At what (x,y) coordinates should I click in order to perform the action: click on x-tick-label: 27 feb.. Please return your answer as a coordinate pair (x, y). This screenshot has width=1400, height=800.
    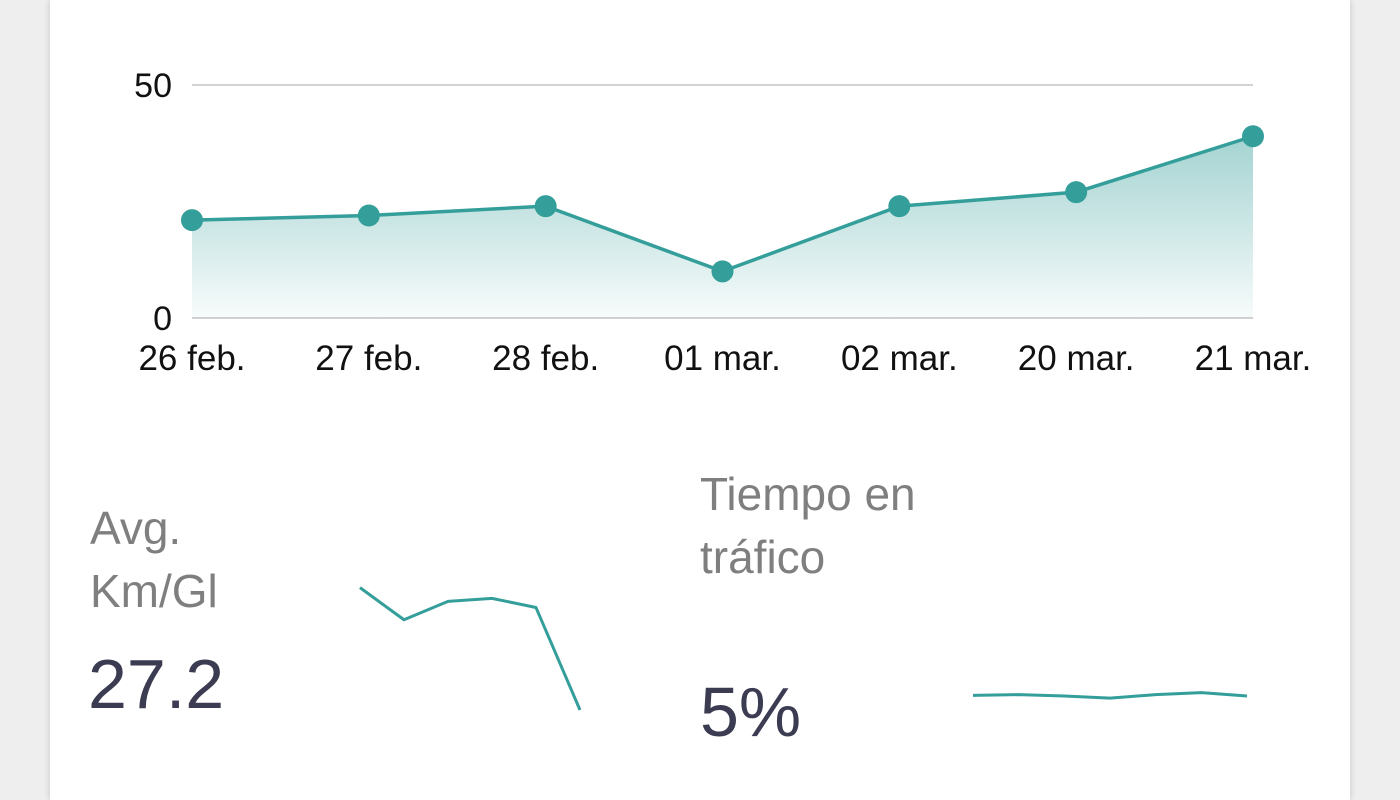
    Looking at the image, I should click on (368, 358).